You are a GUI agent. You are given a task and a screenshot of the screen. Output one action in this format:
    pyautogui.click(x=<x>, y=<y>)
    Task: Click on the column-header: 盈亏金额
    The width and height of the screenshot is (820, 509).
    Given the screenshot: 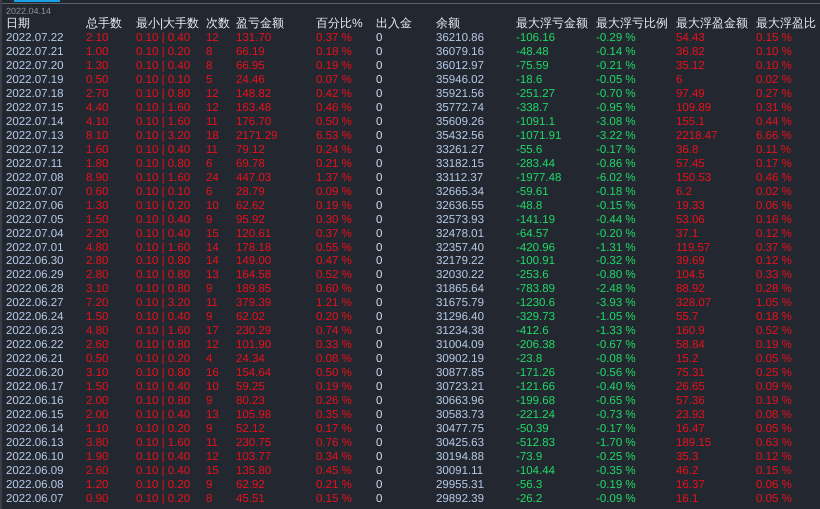 What is the action you would take?
    pyautogui.click(x=276, y=24)
    